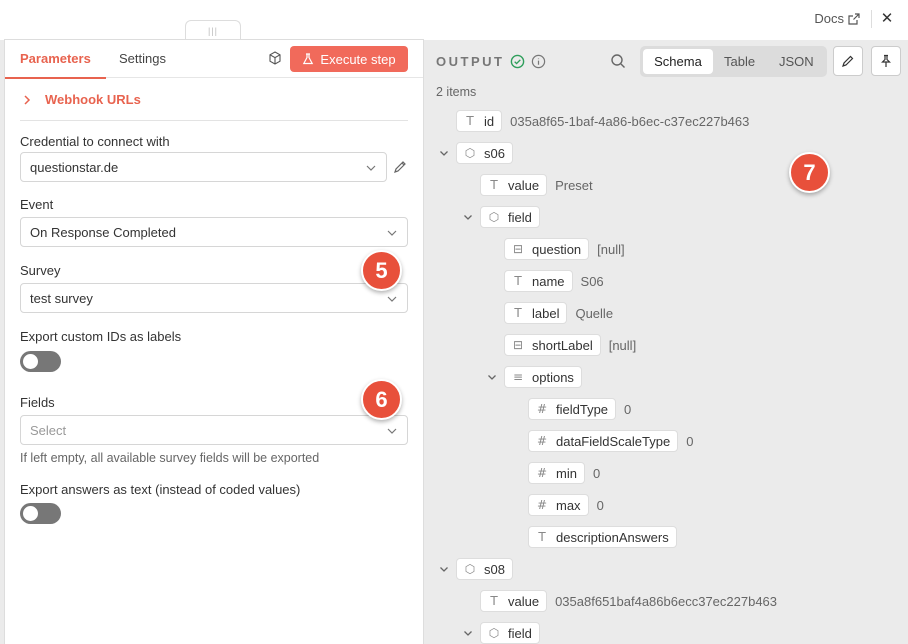  I want to click on schema-key-pill: ⊟ question, so click(547, 249).